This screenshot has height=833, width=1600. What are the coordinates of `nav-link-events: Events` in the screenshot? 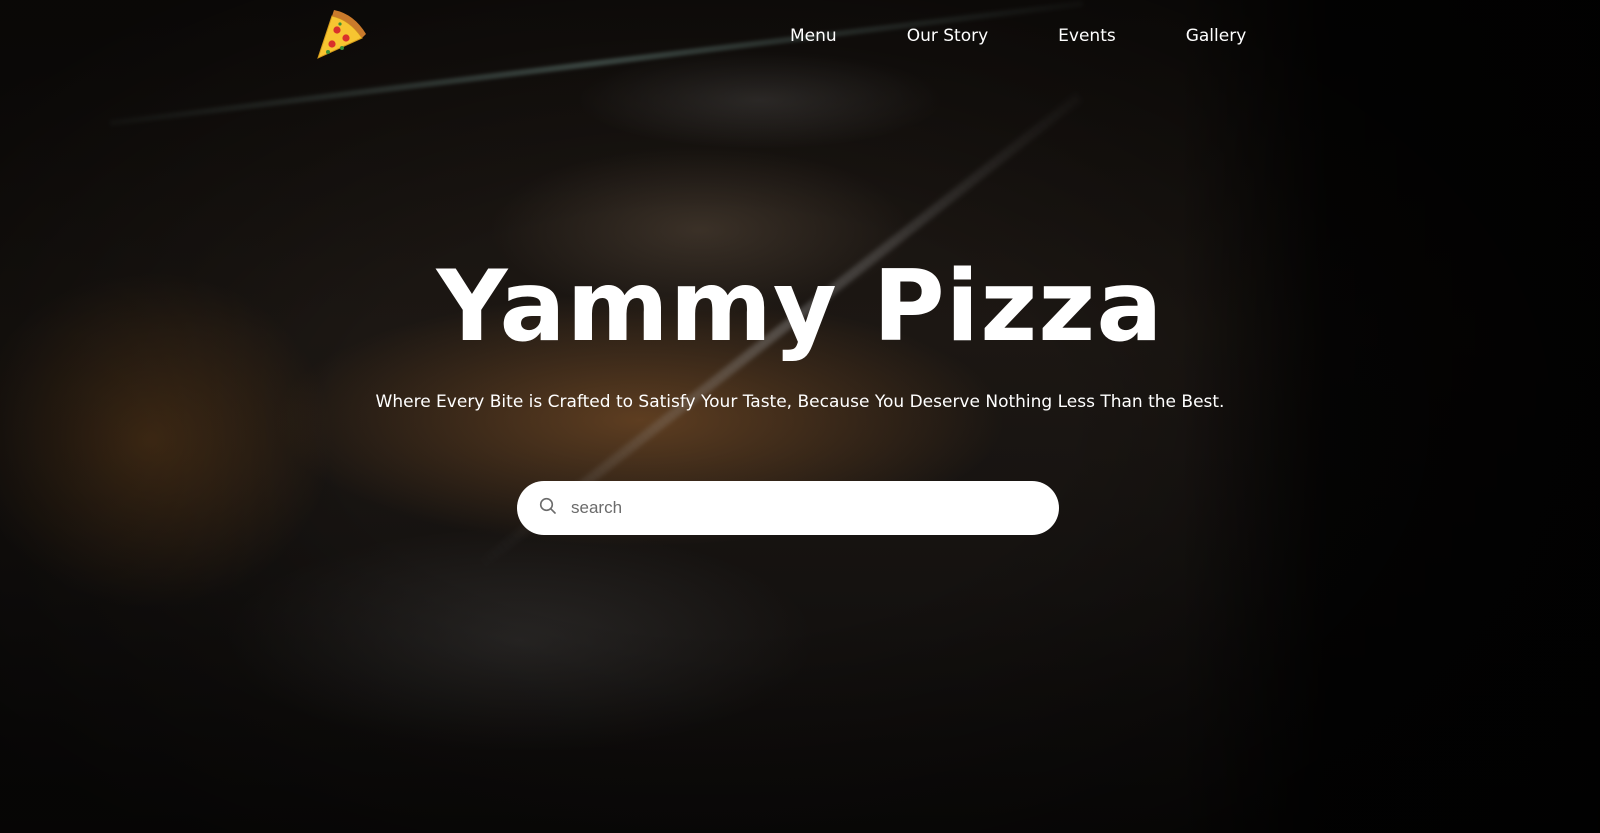 It's located at (1087, 36).